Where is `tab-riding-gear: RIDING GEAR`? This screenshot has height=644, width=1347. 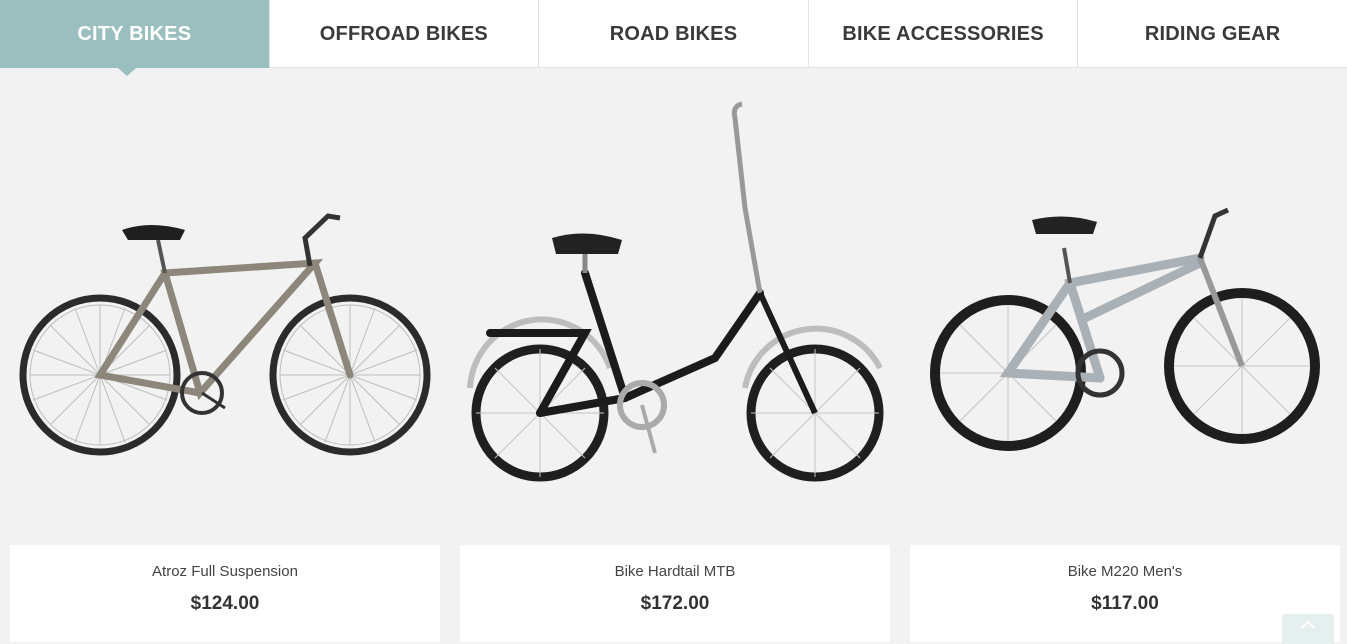
tab-riding-gear: RIDING GEAR is located at coordinates (1212, 34).